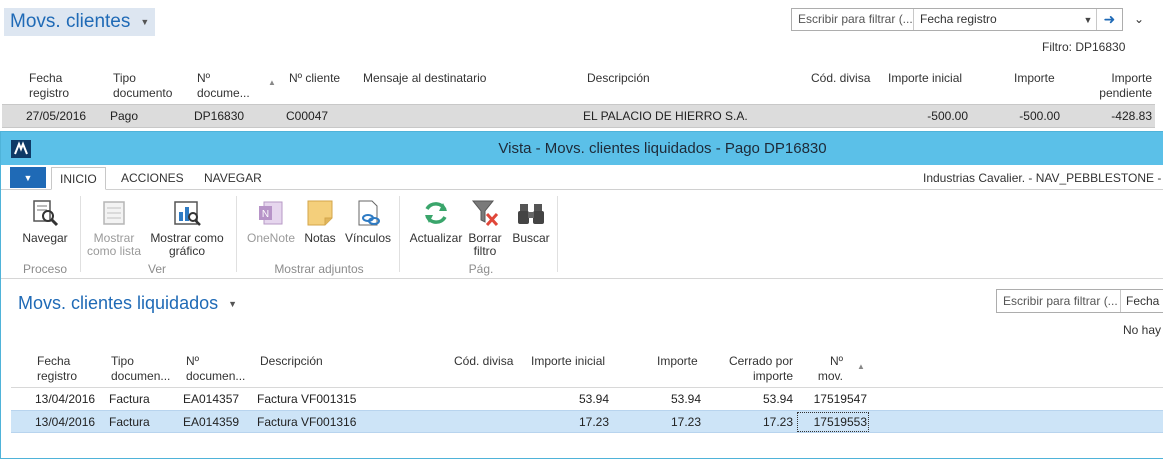  Describe the element at coordinates (840, 422) in the screenshot. I see `cell-mov: 17519553` at that location.